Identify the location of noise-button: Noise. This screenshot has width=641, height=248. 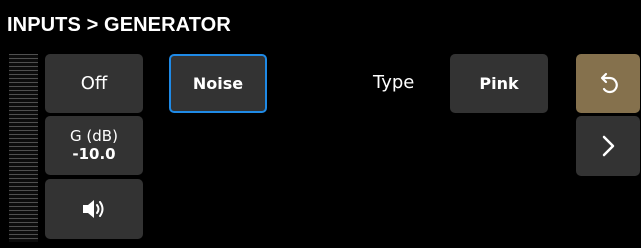
(218, 83).